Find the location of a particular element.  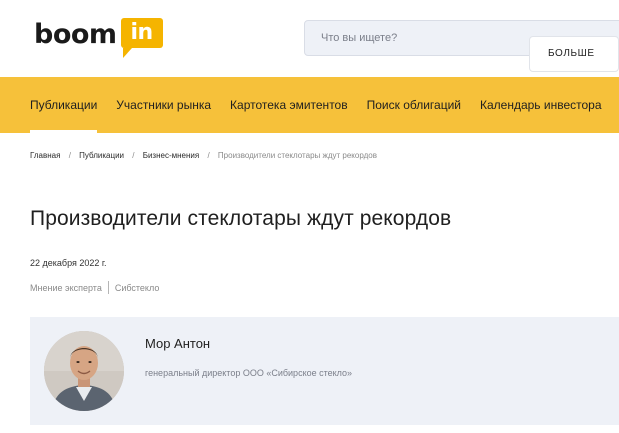

nav-item-publications: Публикации is located at coordinates (64, 105).